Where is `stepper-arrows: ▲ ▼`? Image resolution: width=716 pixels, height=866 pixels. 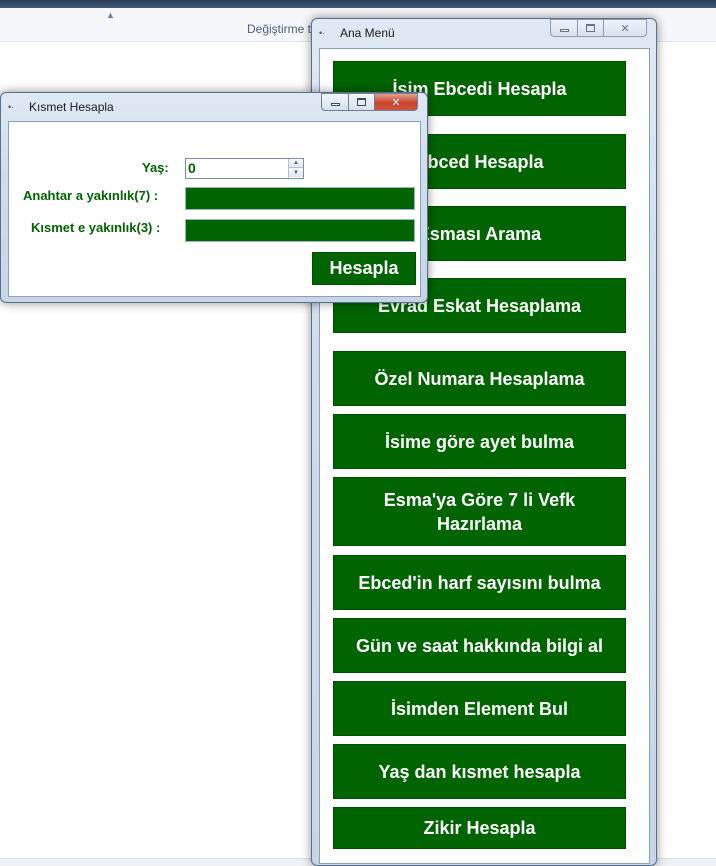 stepper-arrows: ▲ ▼ is located at coordinates (295, 168).